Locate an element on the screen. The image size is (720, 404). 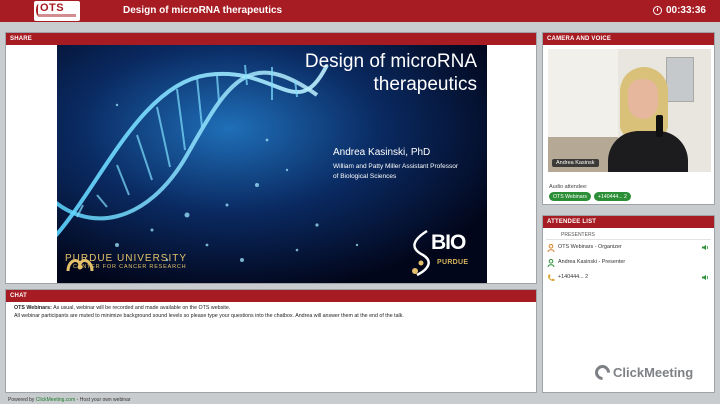
phone-icon is located at coordinates (551, 277).